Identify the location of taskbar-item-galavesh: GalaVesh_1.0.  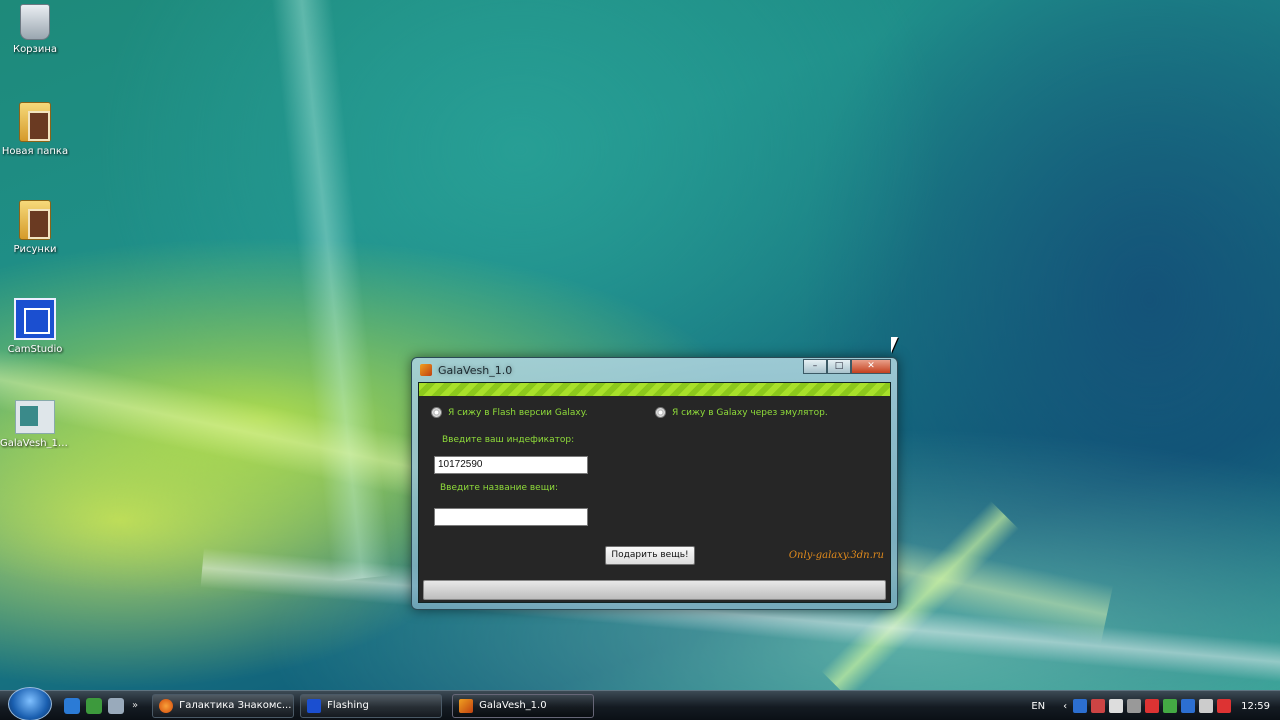
(523, 705).